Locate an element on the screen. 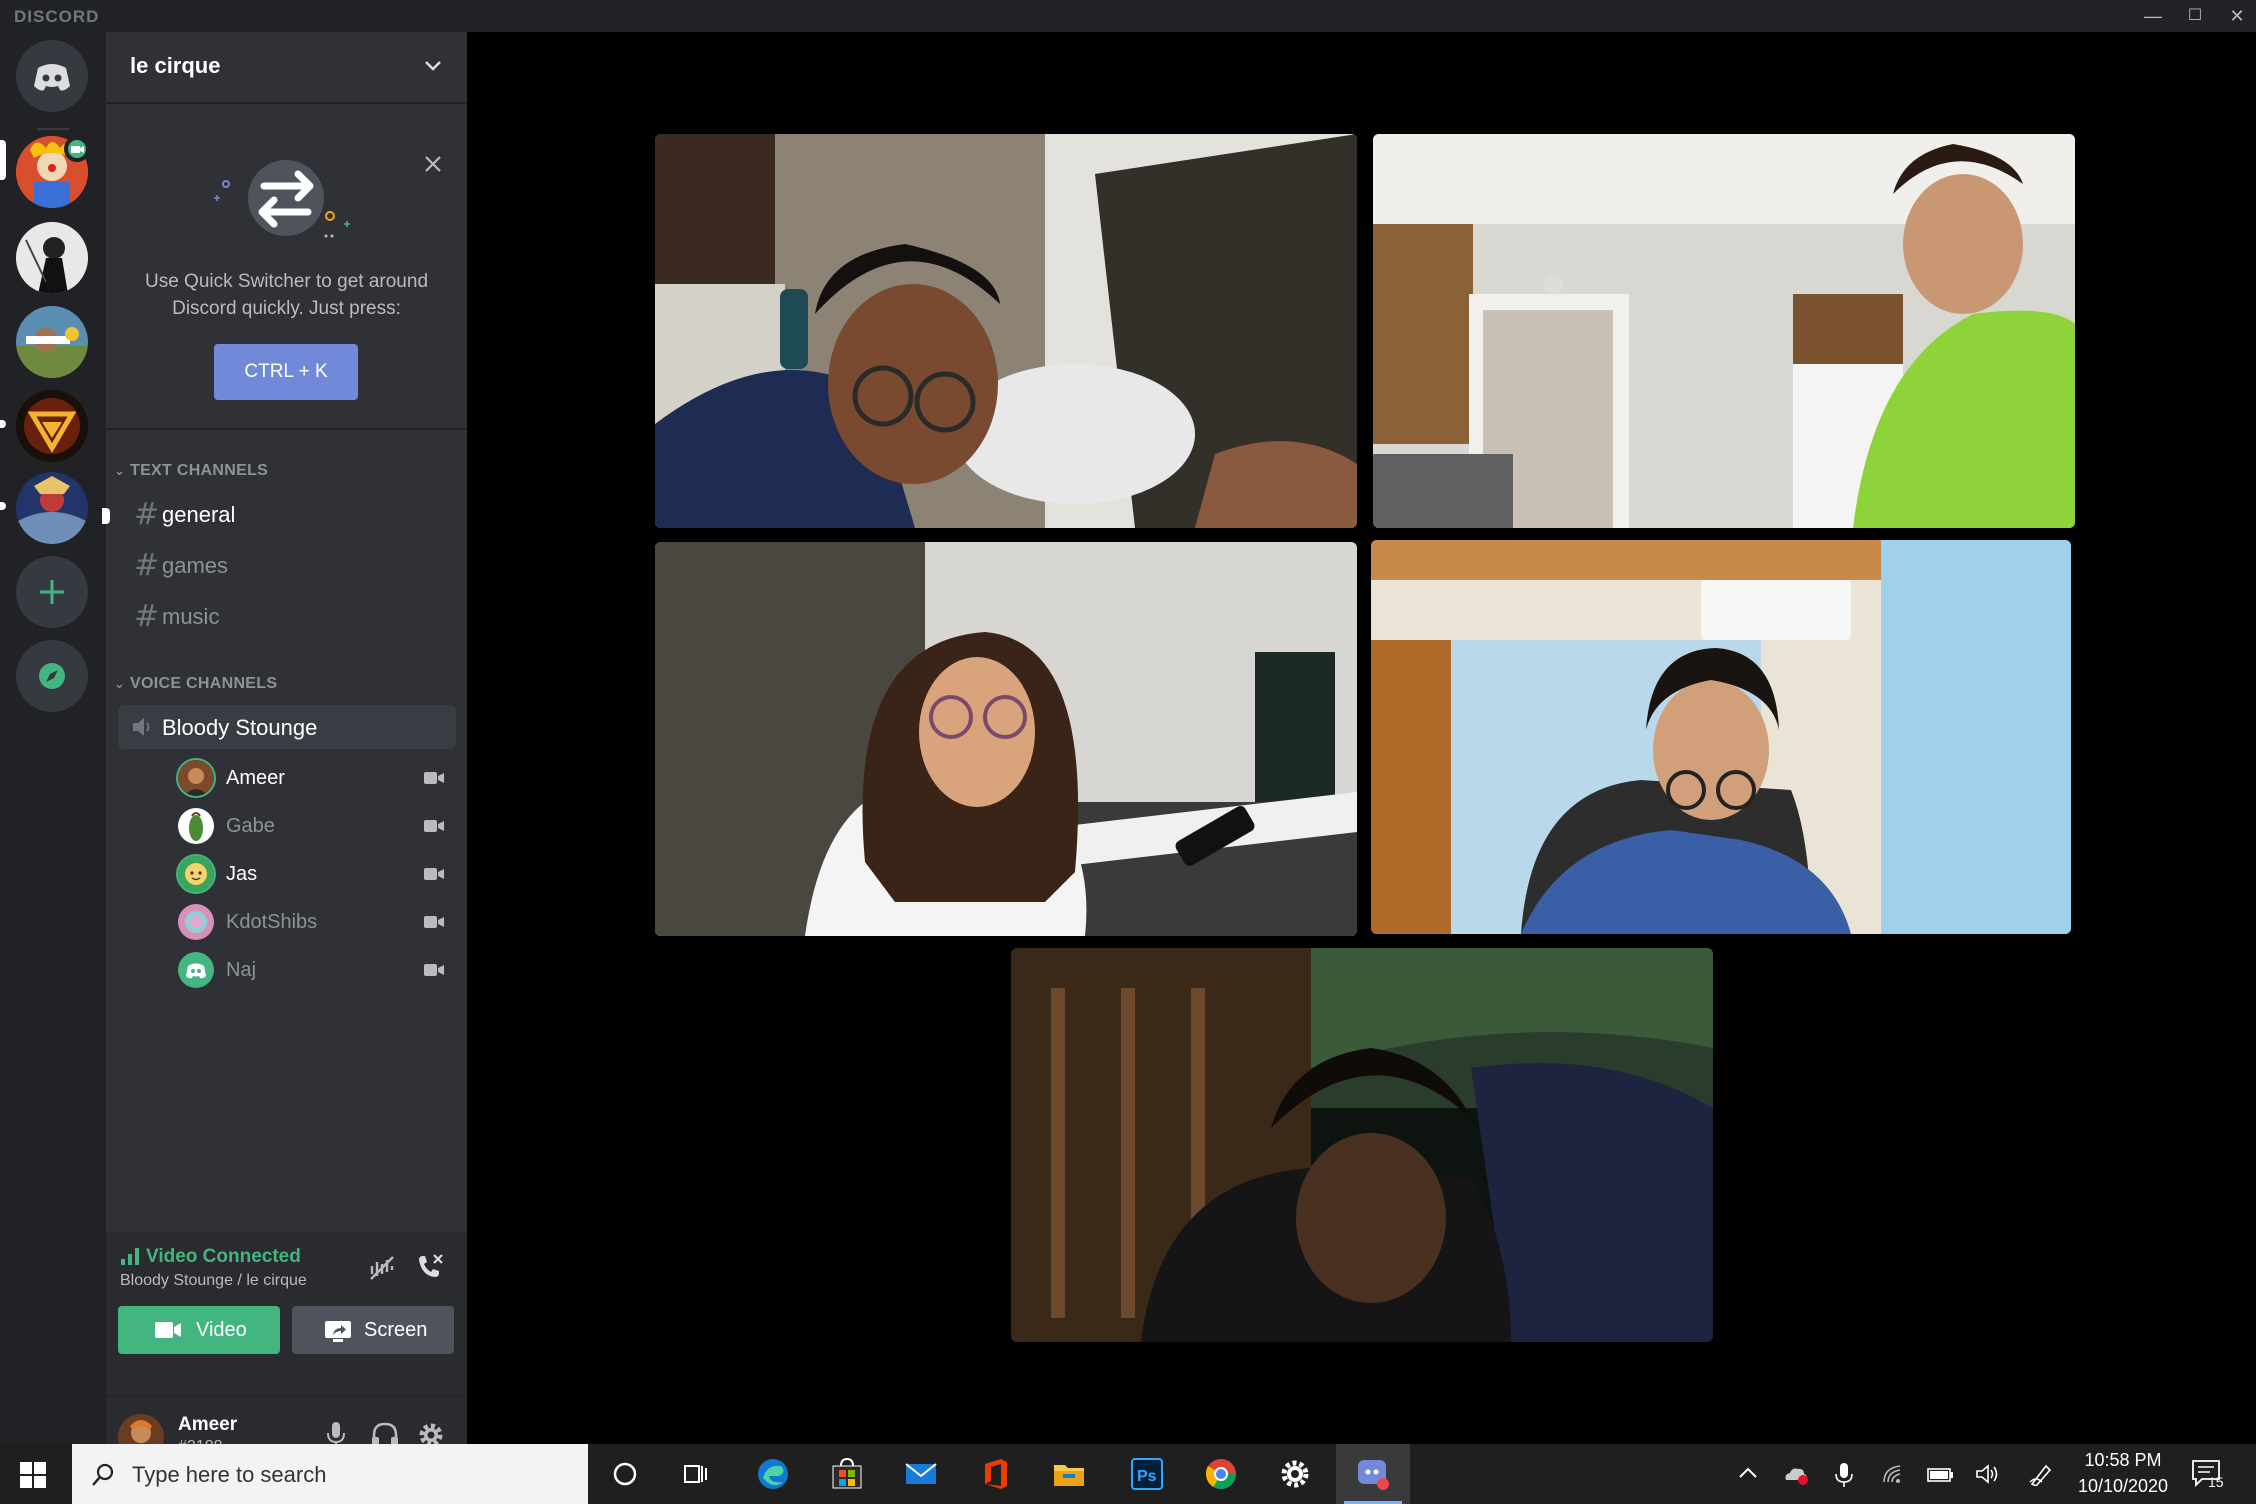 The width and height of the screenshot is (2256, 1504). chevron-down-icon is located at coordinates (433, 66).